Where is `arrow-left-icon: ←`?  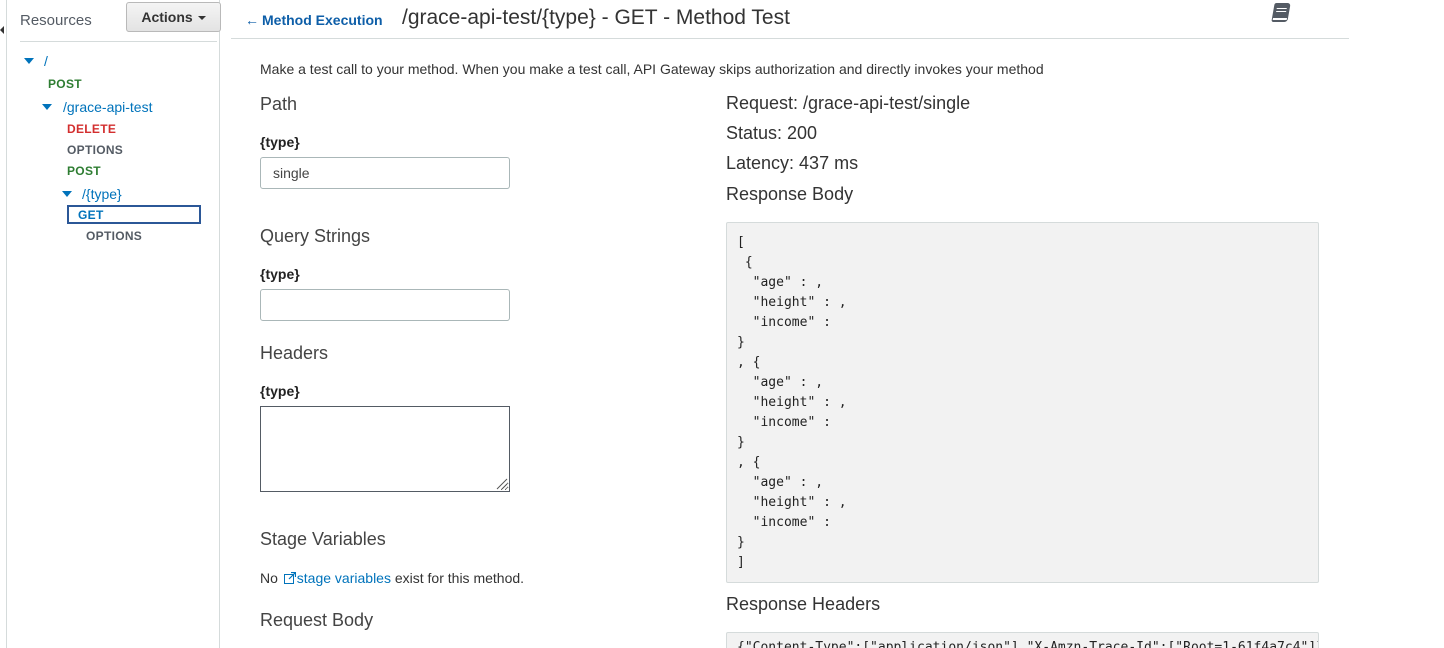 arrow-left-icon: ← is located at coordinates (252, 20).